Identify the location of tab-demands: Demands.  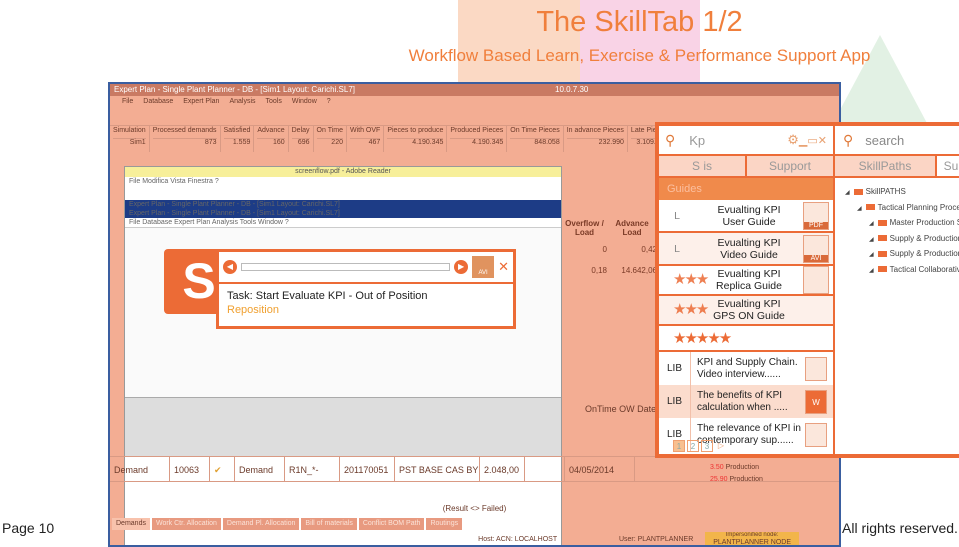
(131, 524).